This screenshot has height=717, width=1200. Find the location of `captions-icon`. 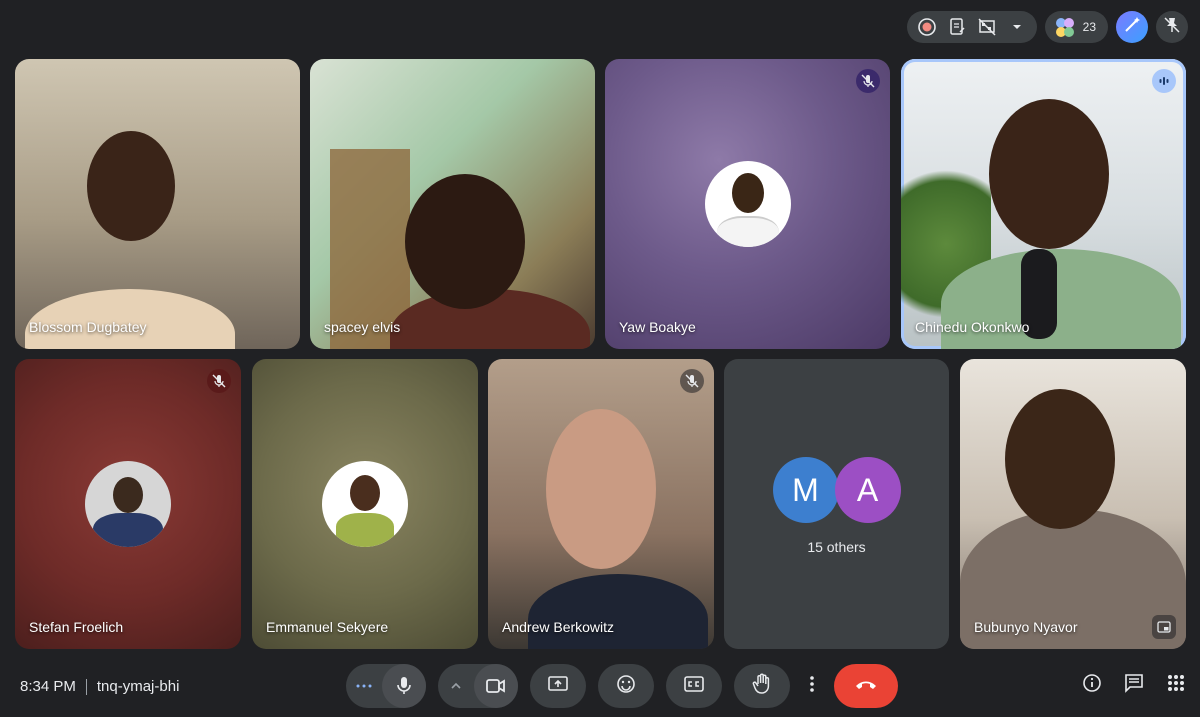

captions-icon is located at coordinates (694, 686).